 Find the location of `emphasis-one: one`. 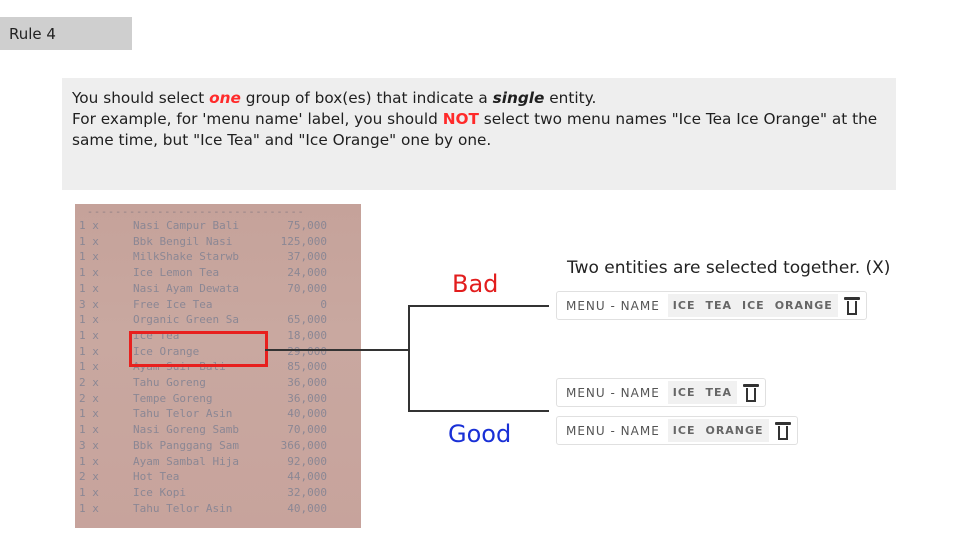

emphasis-one: one is located at coordinates (225, 98).